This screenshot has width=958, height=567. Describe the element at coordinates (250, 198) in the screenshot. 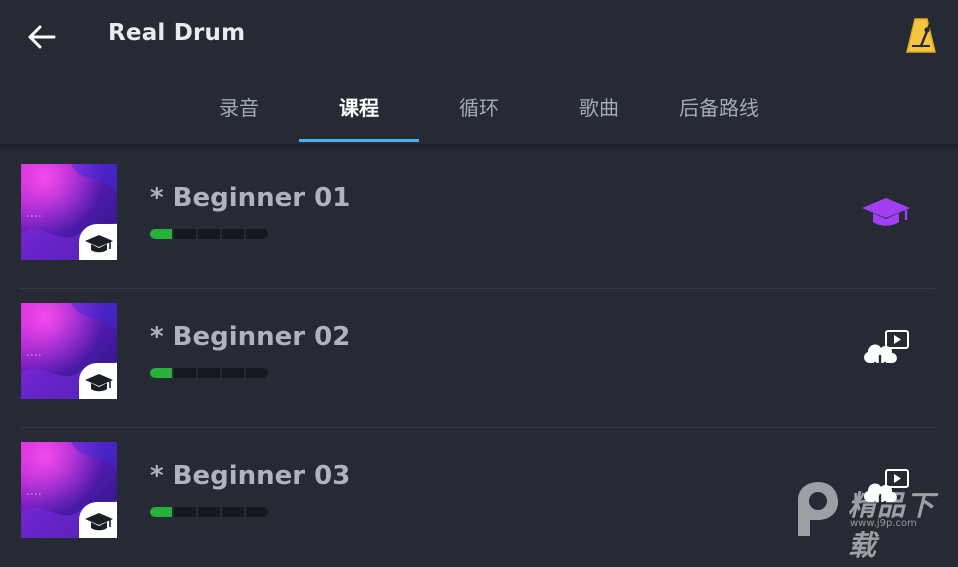

I see `lesson-title: * Beginner 01` at that location.